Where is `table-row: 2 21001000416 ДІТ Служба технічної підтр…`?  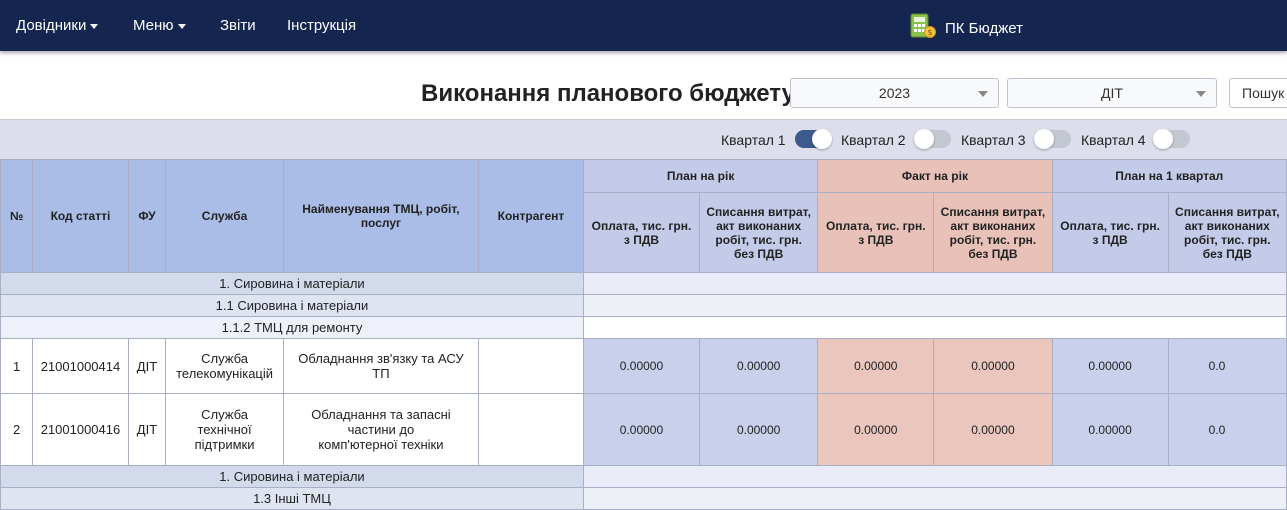 table-row: 2 21001000416 ДІТ Служба технічної підтр… is located at coordinates (643, 429).